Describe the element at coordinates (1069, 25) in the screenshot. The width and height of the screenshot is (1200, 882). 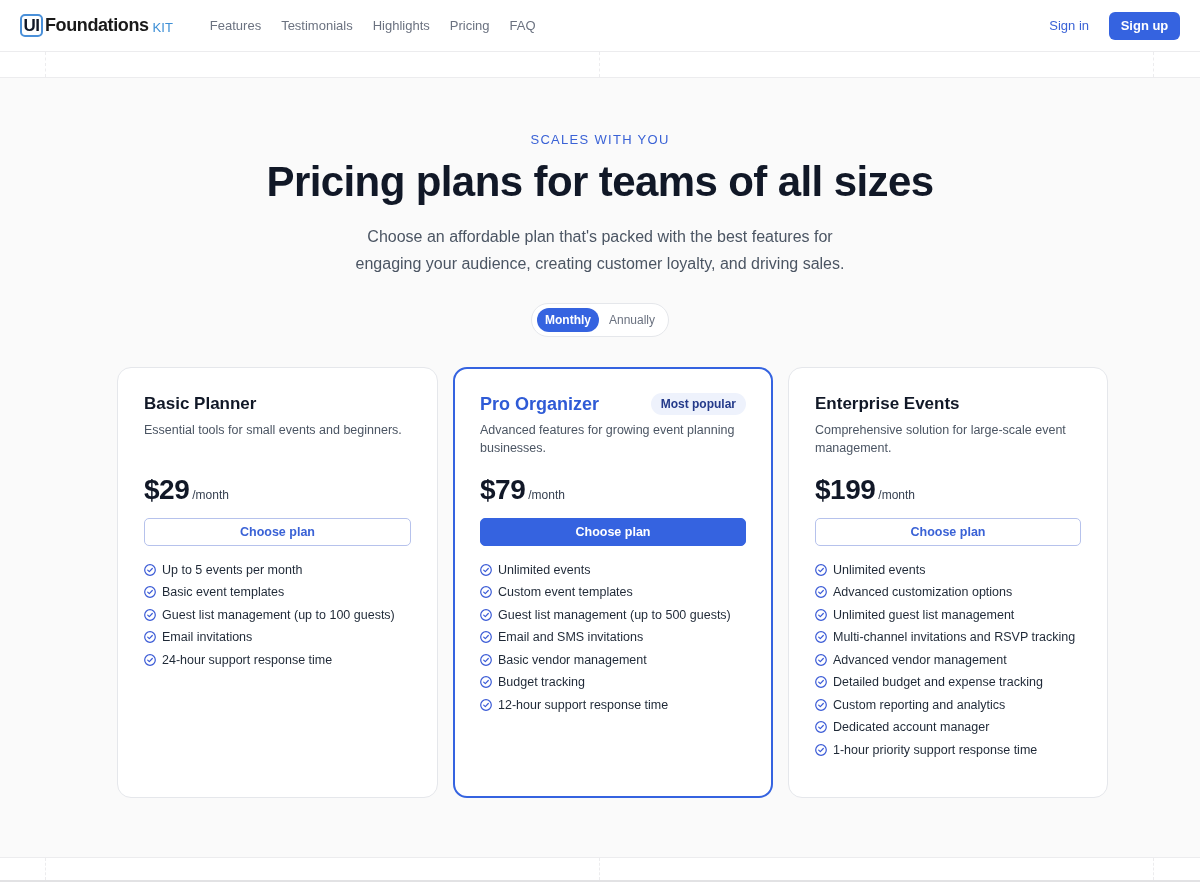
I see `sign-in-link: Sign in` at that location.